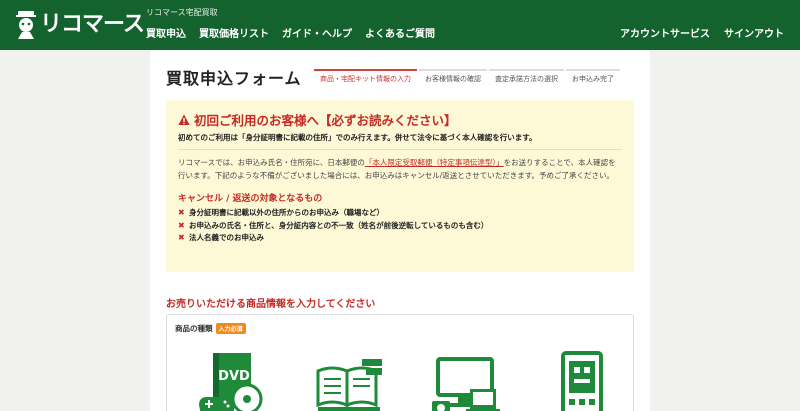 The image size is (800, 411). What do you see at coordinates (234, 32) in the screenshot?
I see `nav-item-price-list: 買取価格リスト` at bounding box center [234, 32].